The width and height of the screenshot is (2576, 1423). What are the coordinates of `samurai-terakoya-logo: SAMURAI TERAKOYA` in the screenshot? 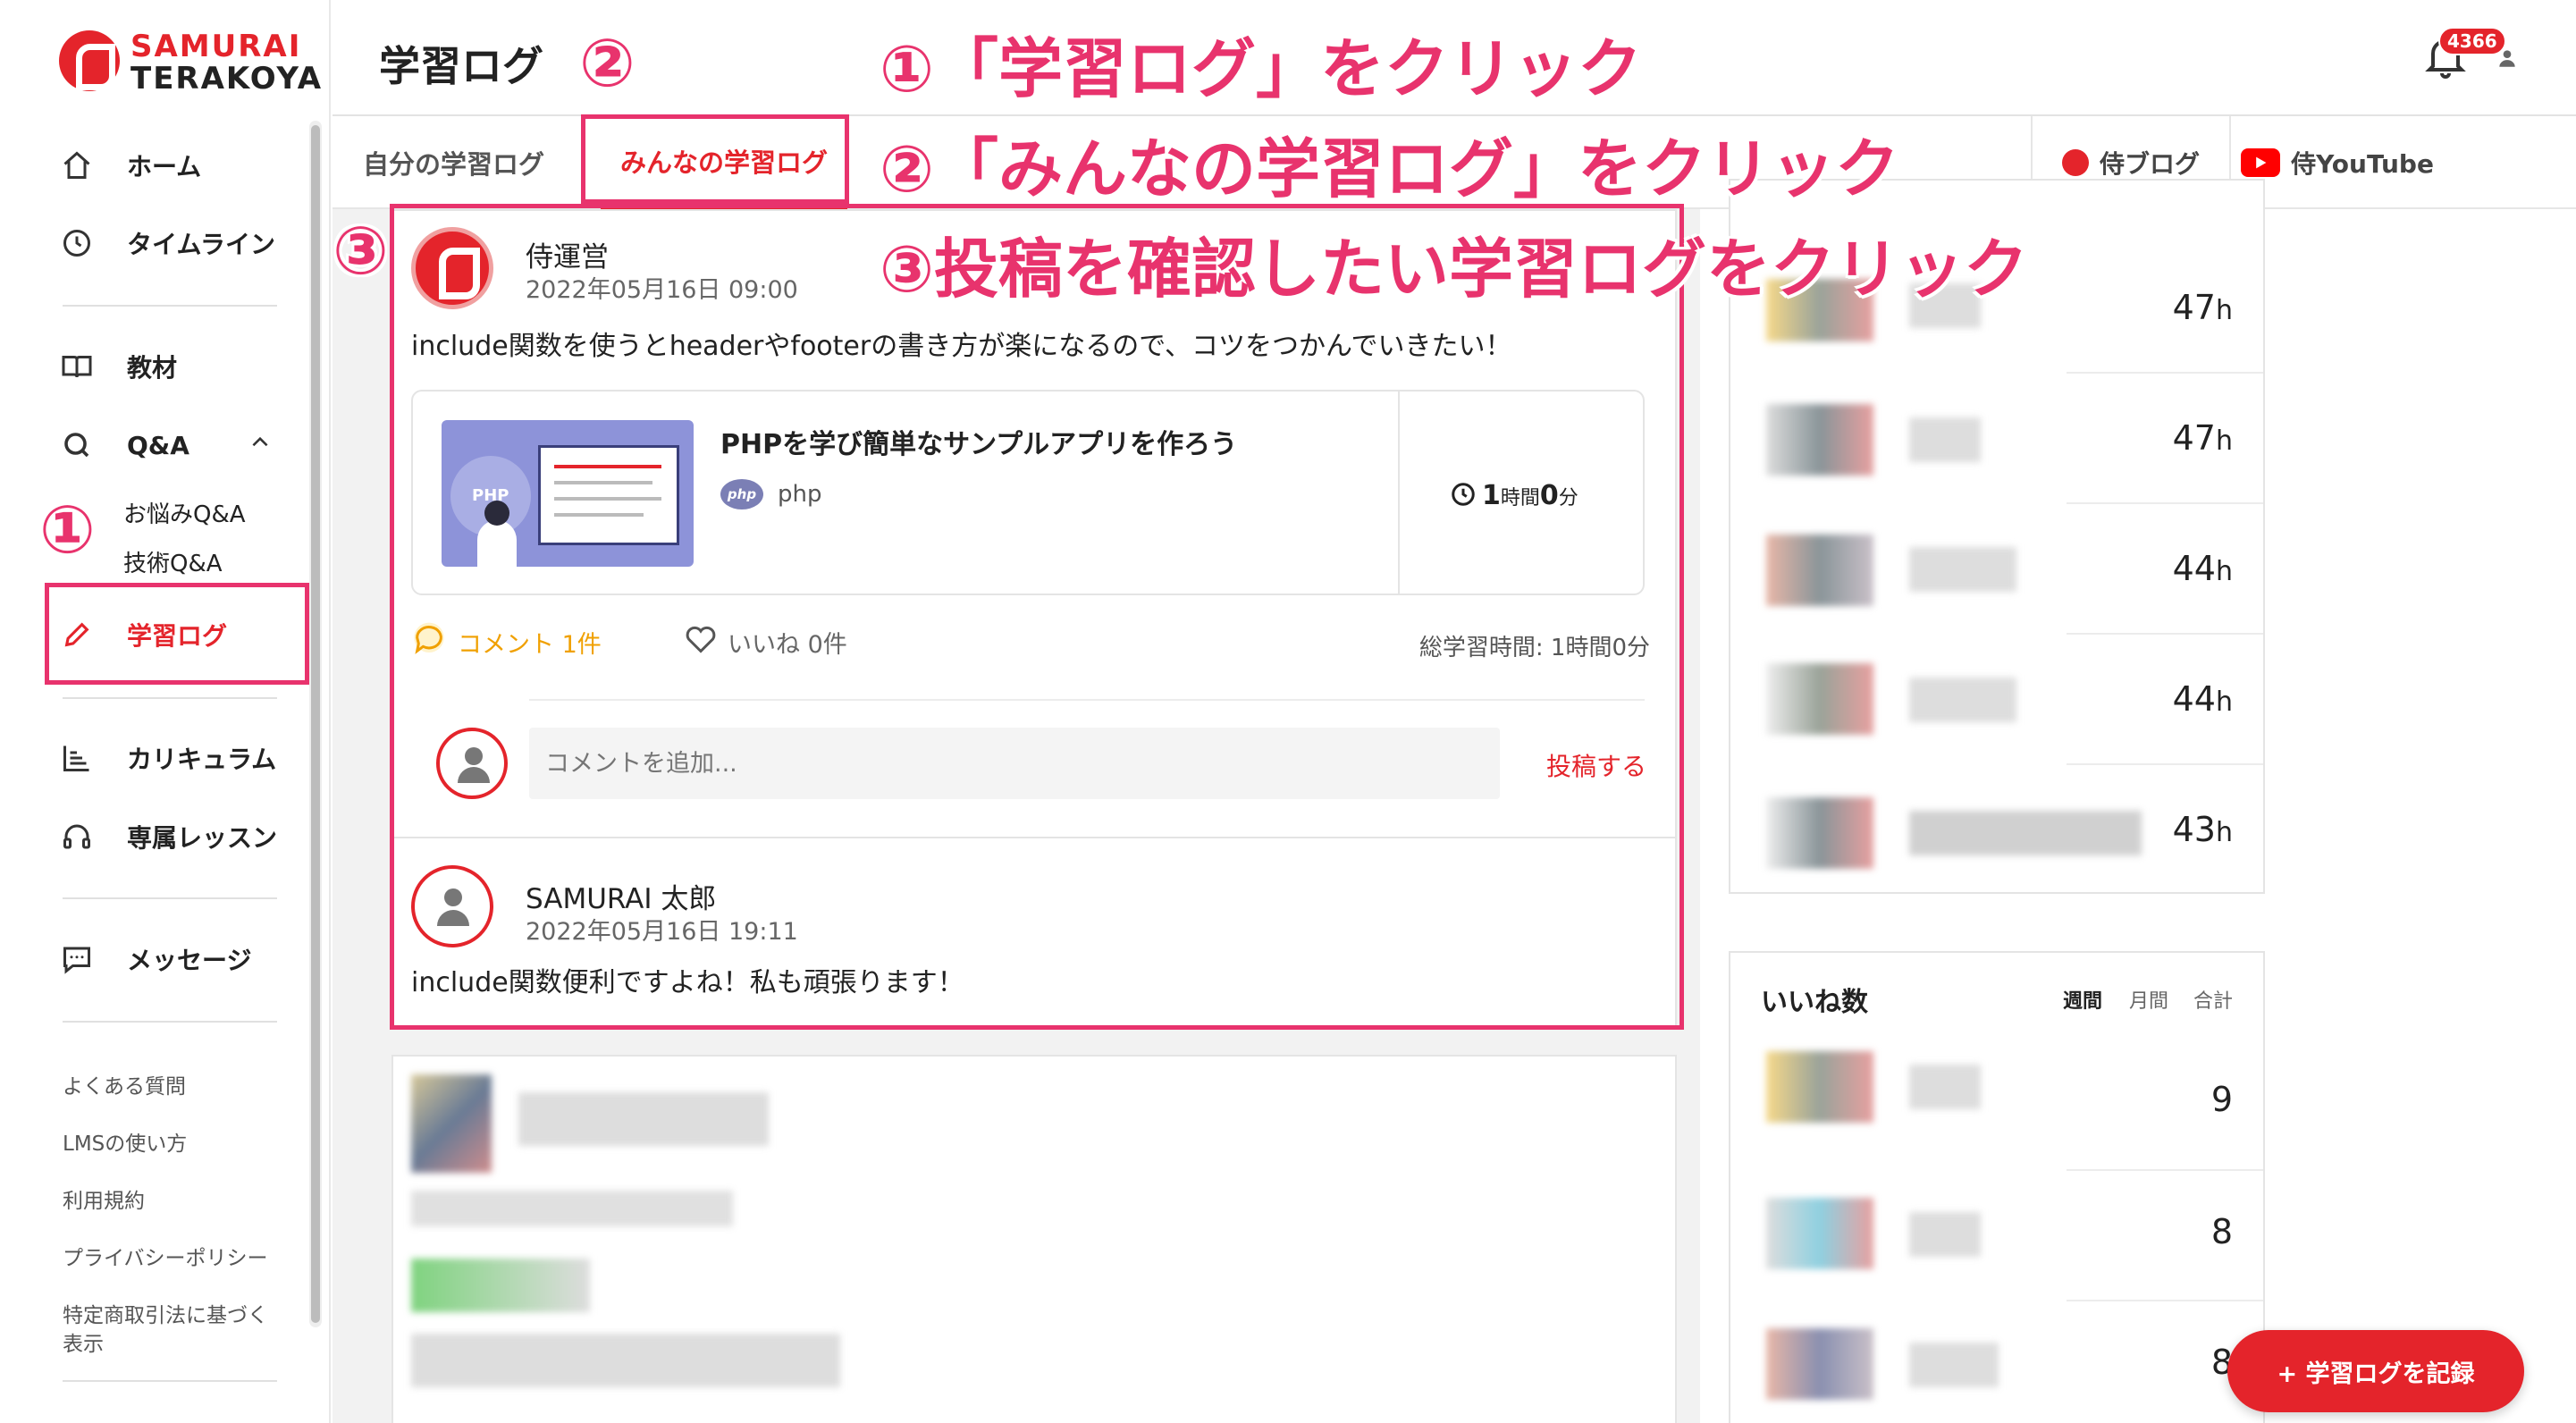 It's located at (190, 62).